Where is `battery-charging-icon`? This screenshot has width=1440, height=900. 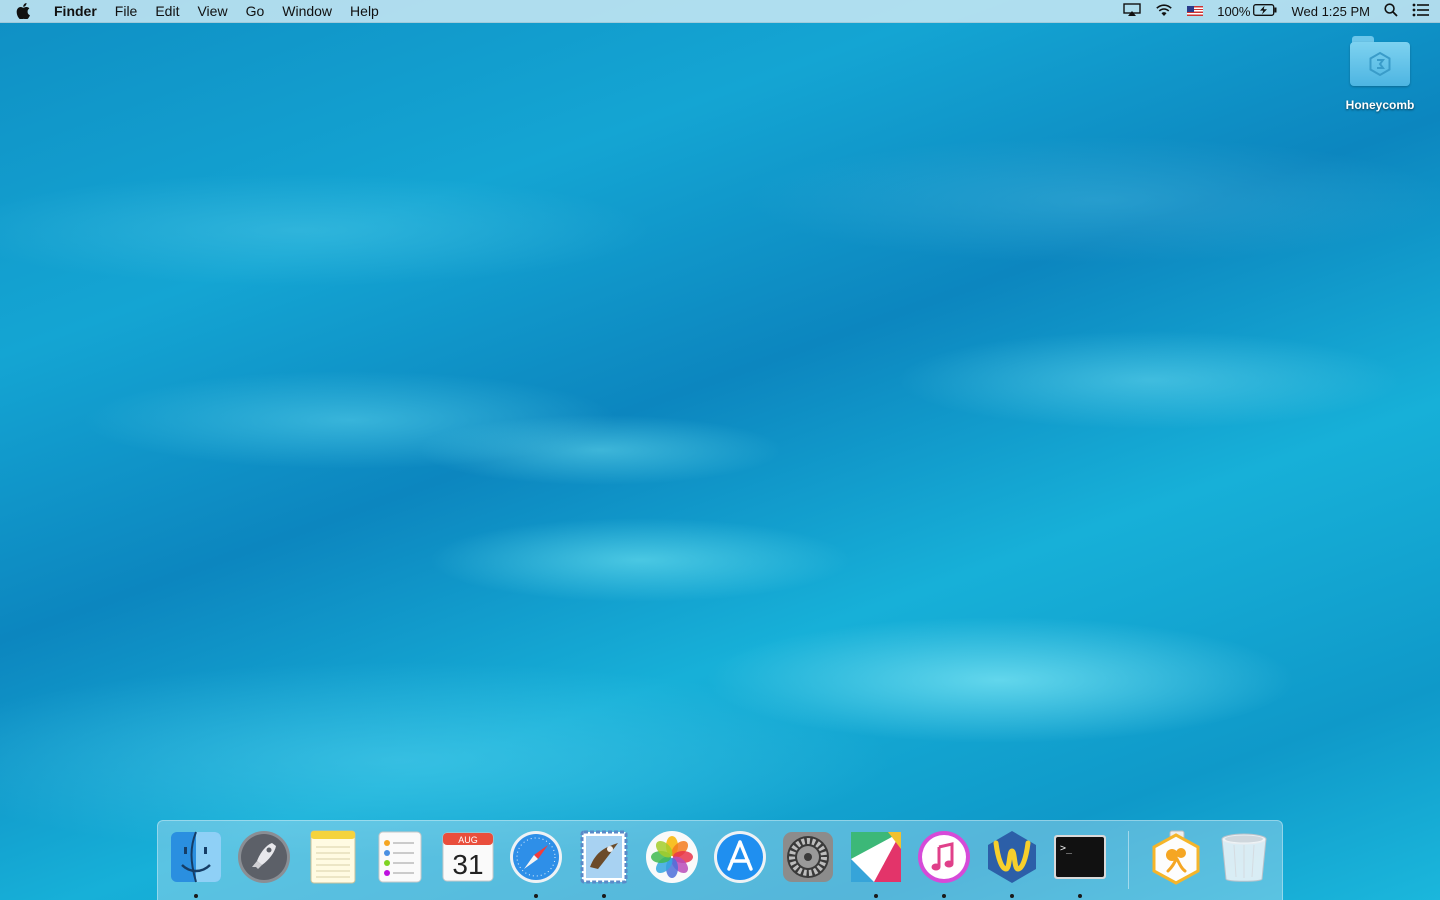 battery-charging-icon is located at coordinates (1265, 11).